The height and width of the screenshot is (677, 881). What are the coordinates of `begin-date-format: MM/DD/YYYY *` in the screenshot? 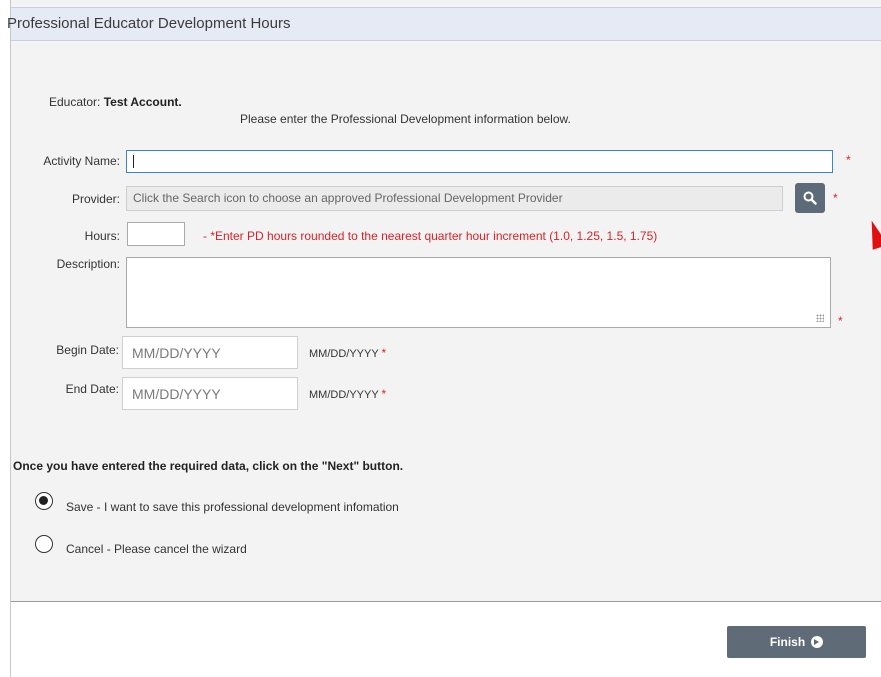 It's located at (347, 353).